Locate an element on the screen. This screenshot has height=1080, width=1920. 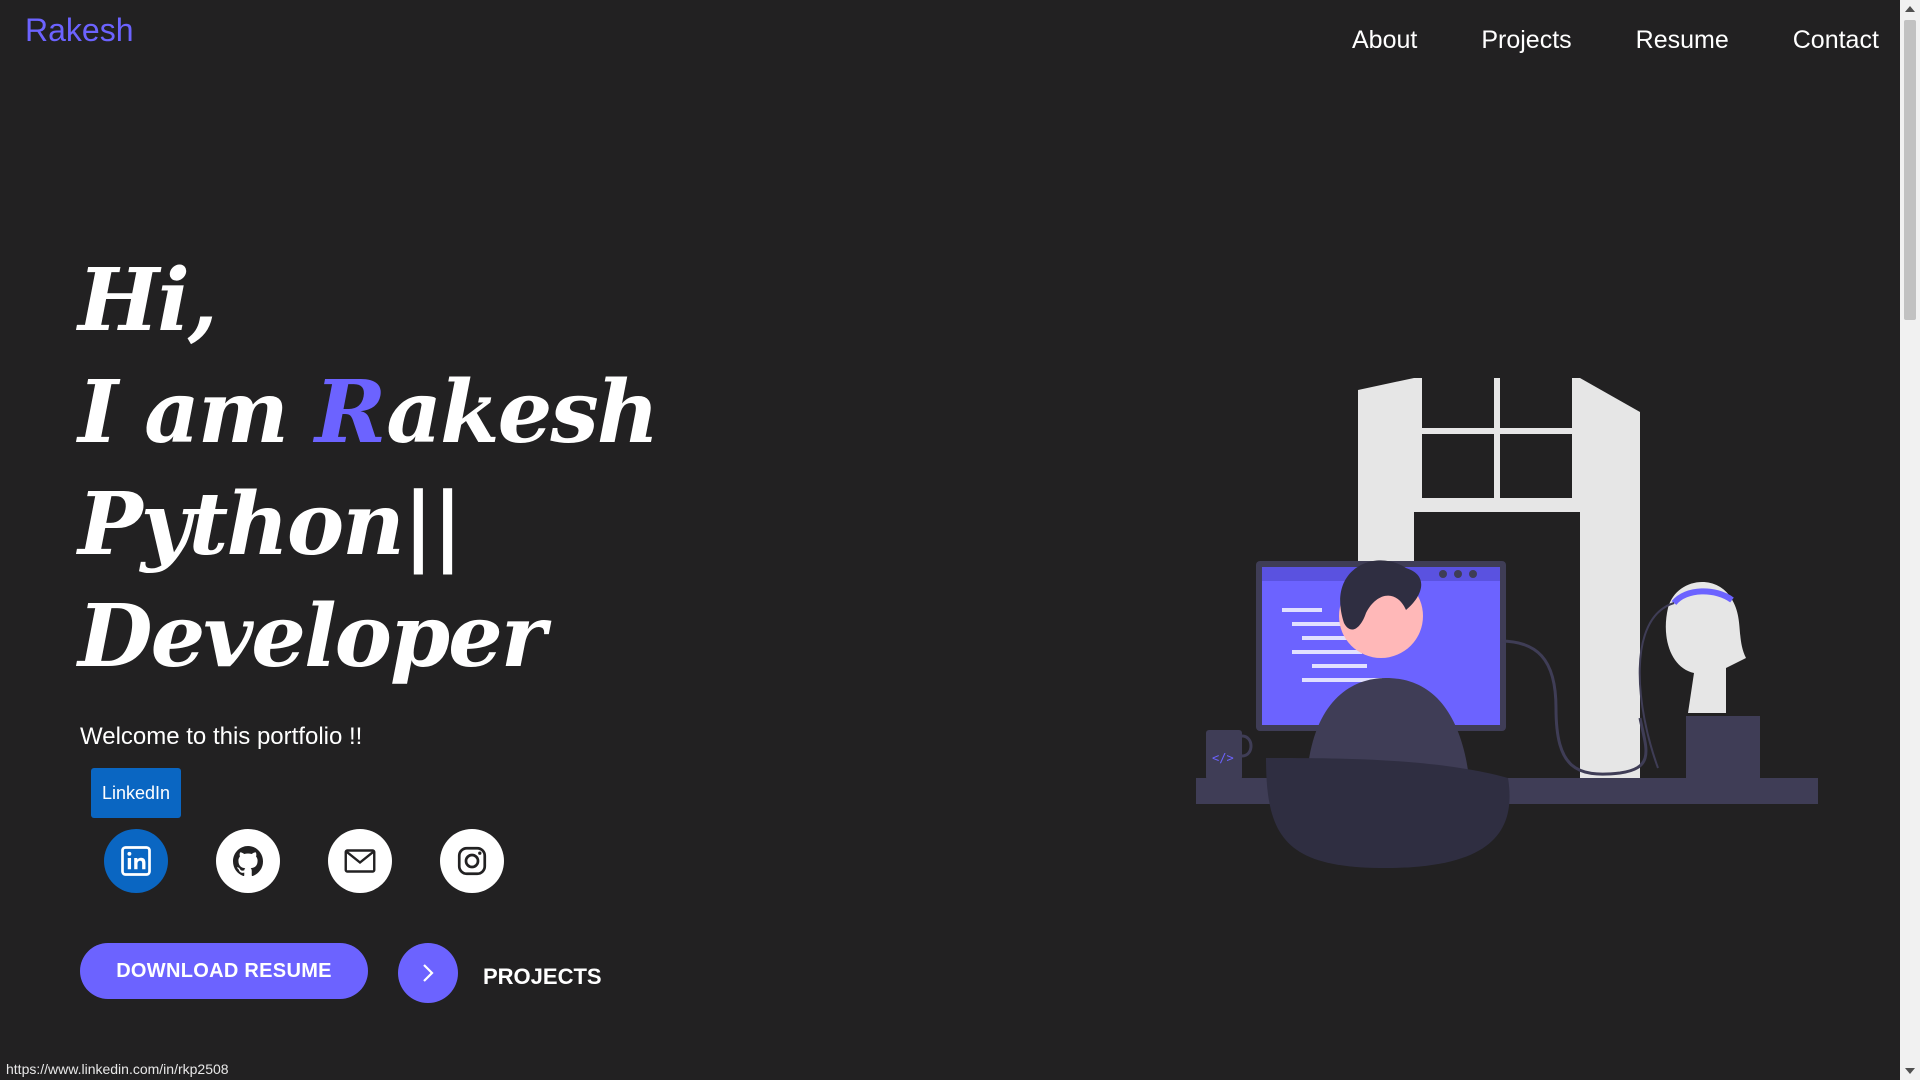
social-links is located at coordinates (328, 861).